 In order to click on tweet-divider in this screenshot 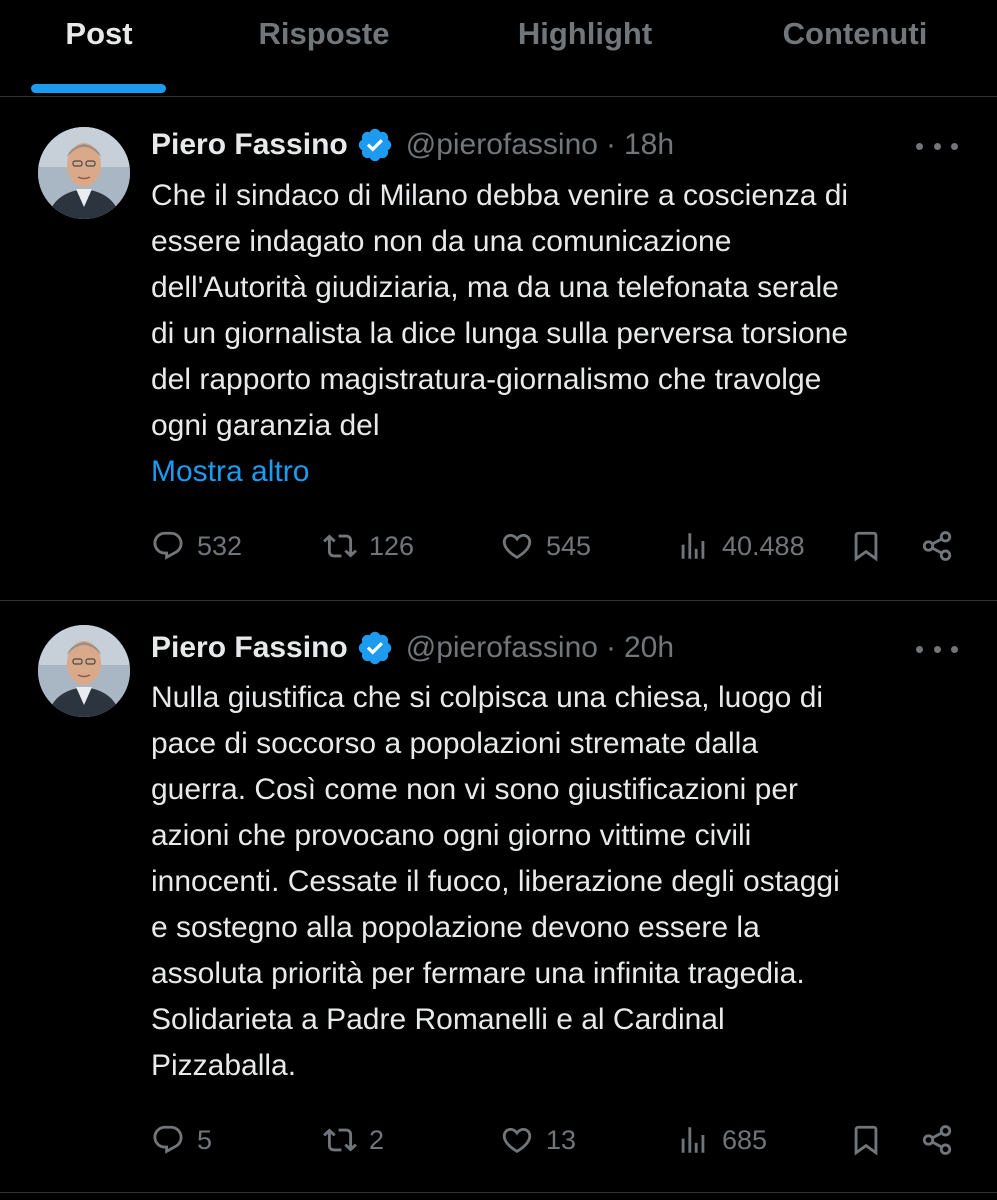, I will do `click(498, 1192)`.